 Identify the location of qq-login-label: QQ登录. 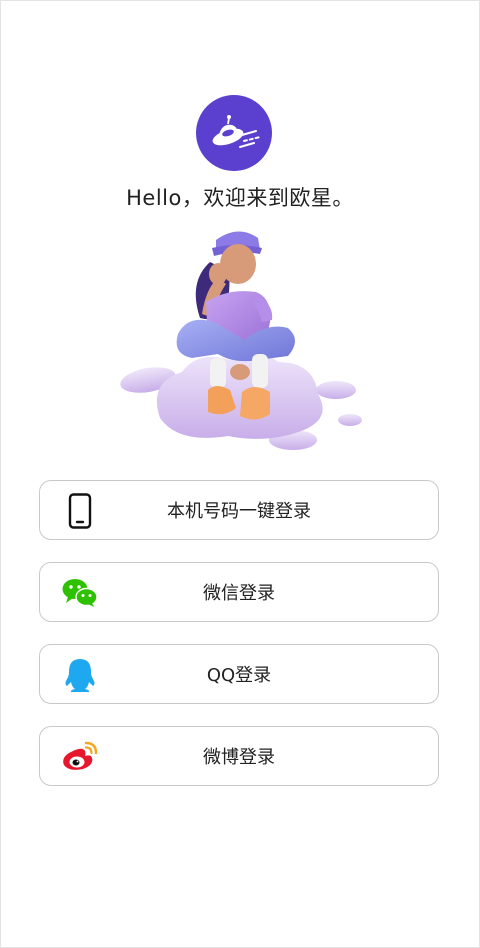
(239, 675).